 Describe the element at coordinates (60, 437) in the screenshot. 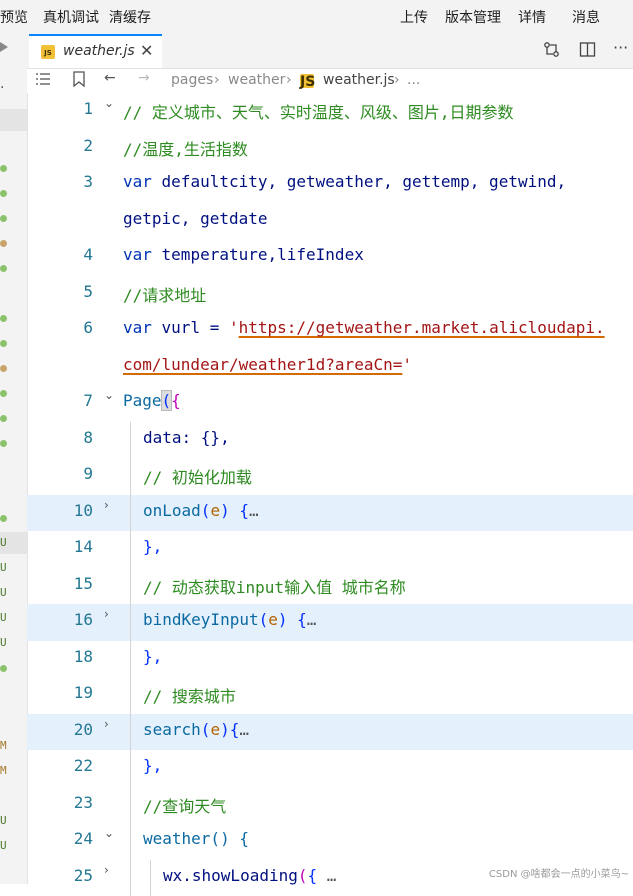

I see `line-number: 8` at that location.